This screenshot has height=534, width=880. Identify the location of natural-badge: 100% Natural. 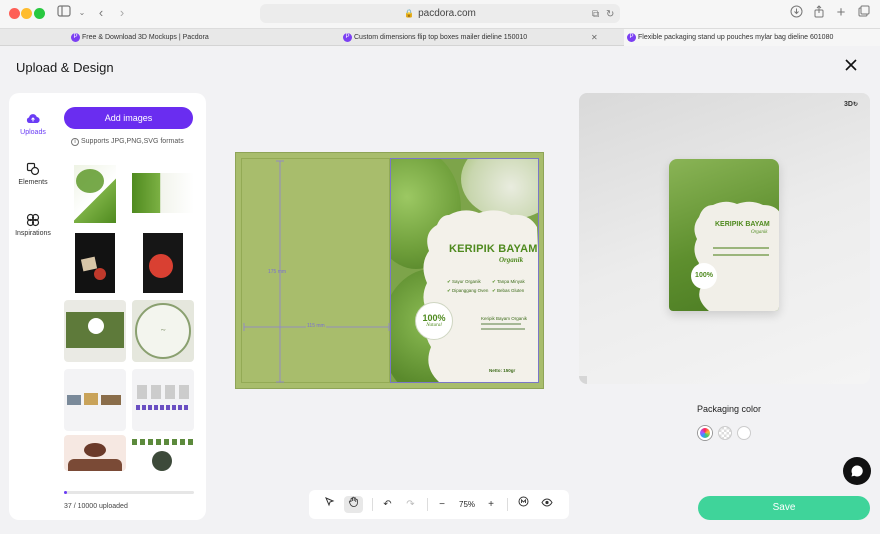
(434, 321).